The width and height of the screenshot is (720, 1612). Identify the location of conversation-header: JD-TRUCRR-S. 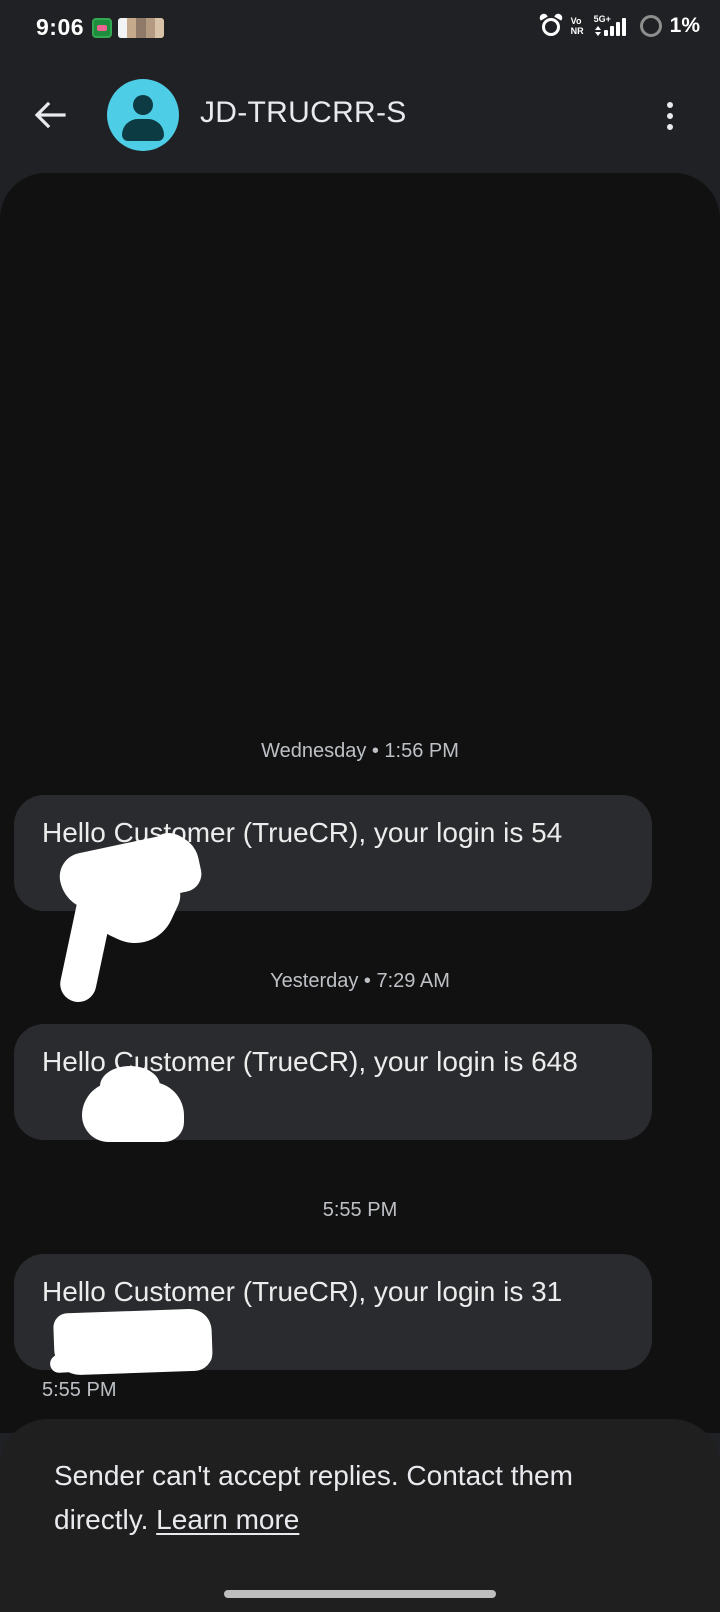
(360, 114).